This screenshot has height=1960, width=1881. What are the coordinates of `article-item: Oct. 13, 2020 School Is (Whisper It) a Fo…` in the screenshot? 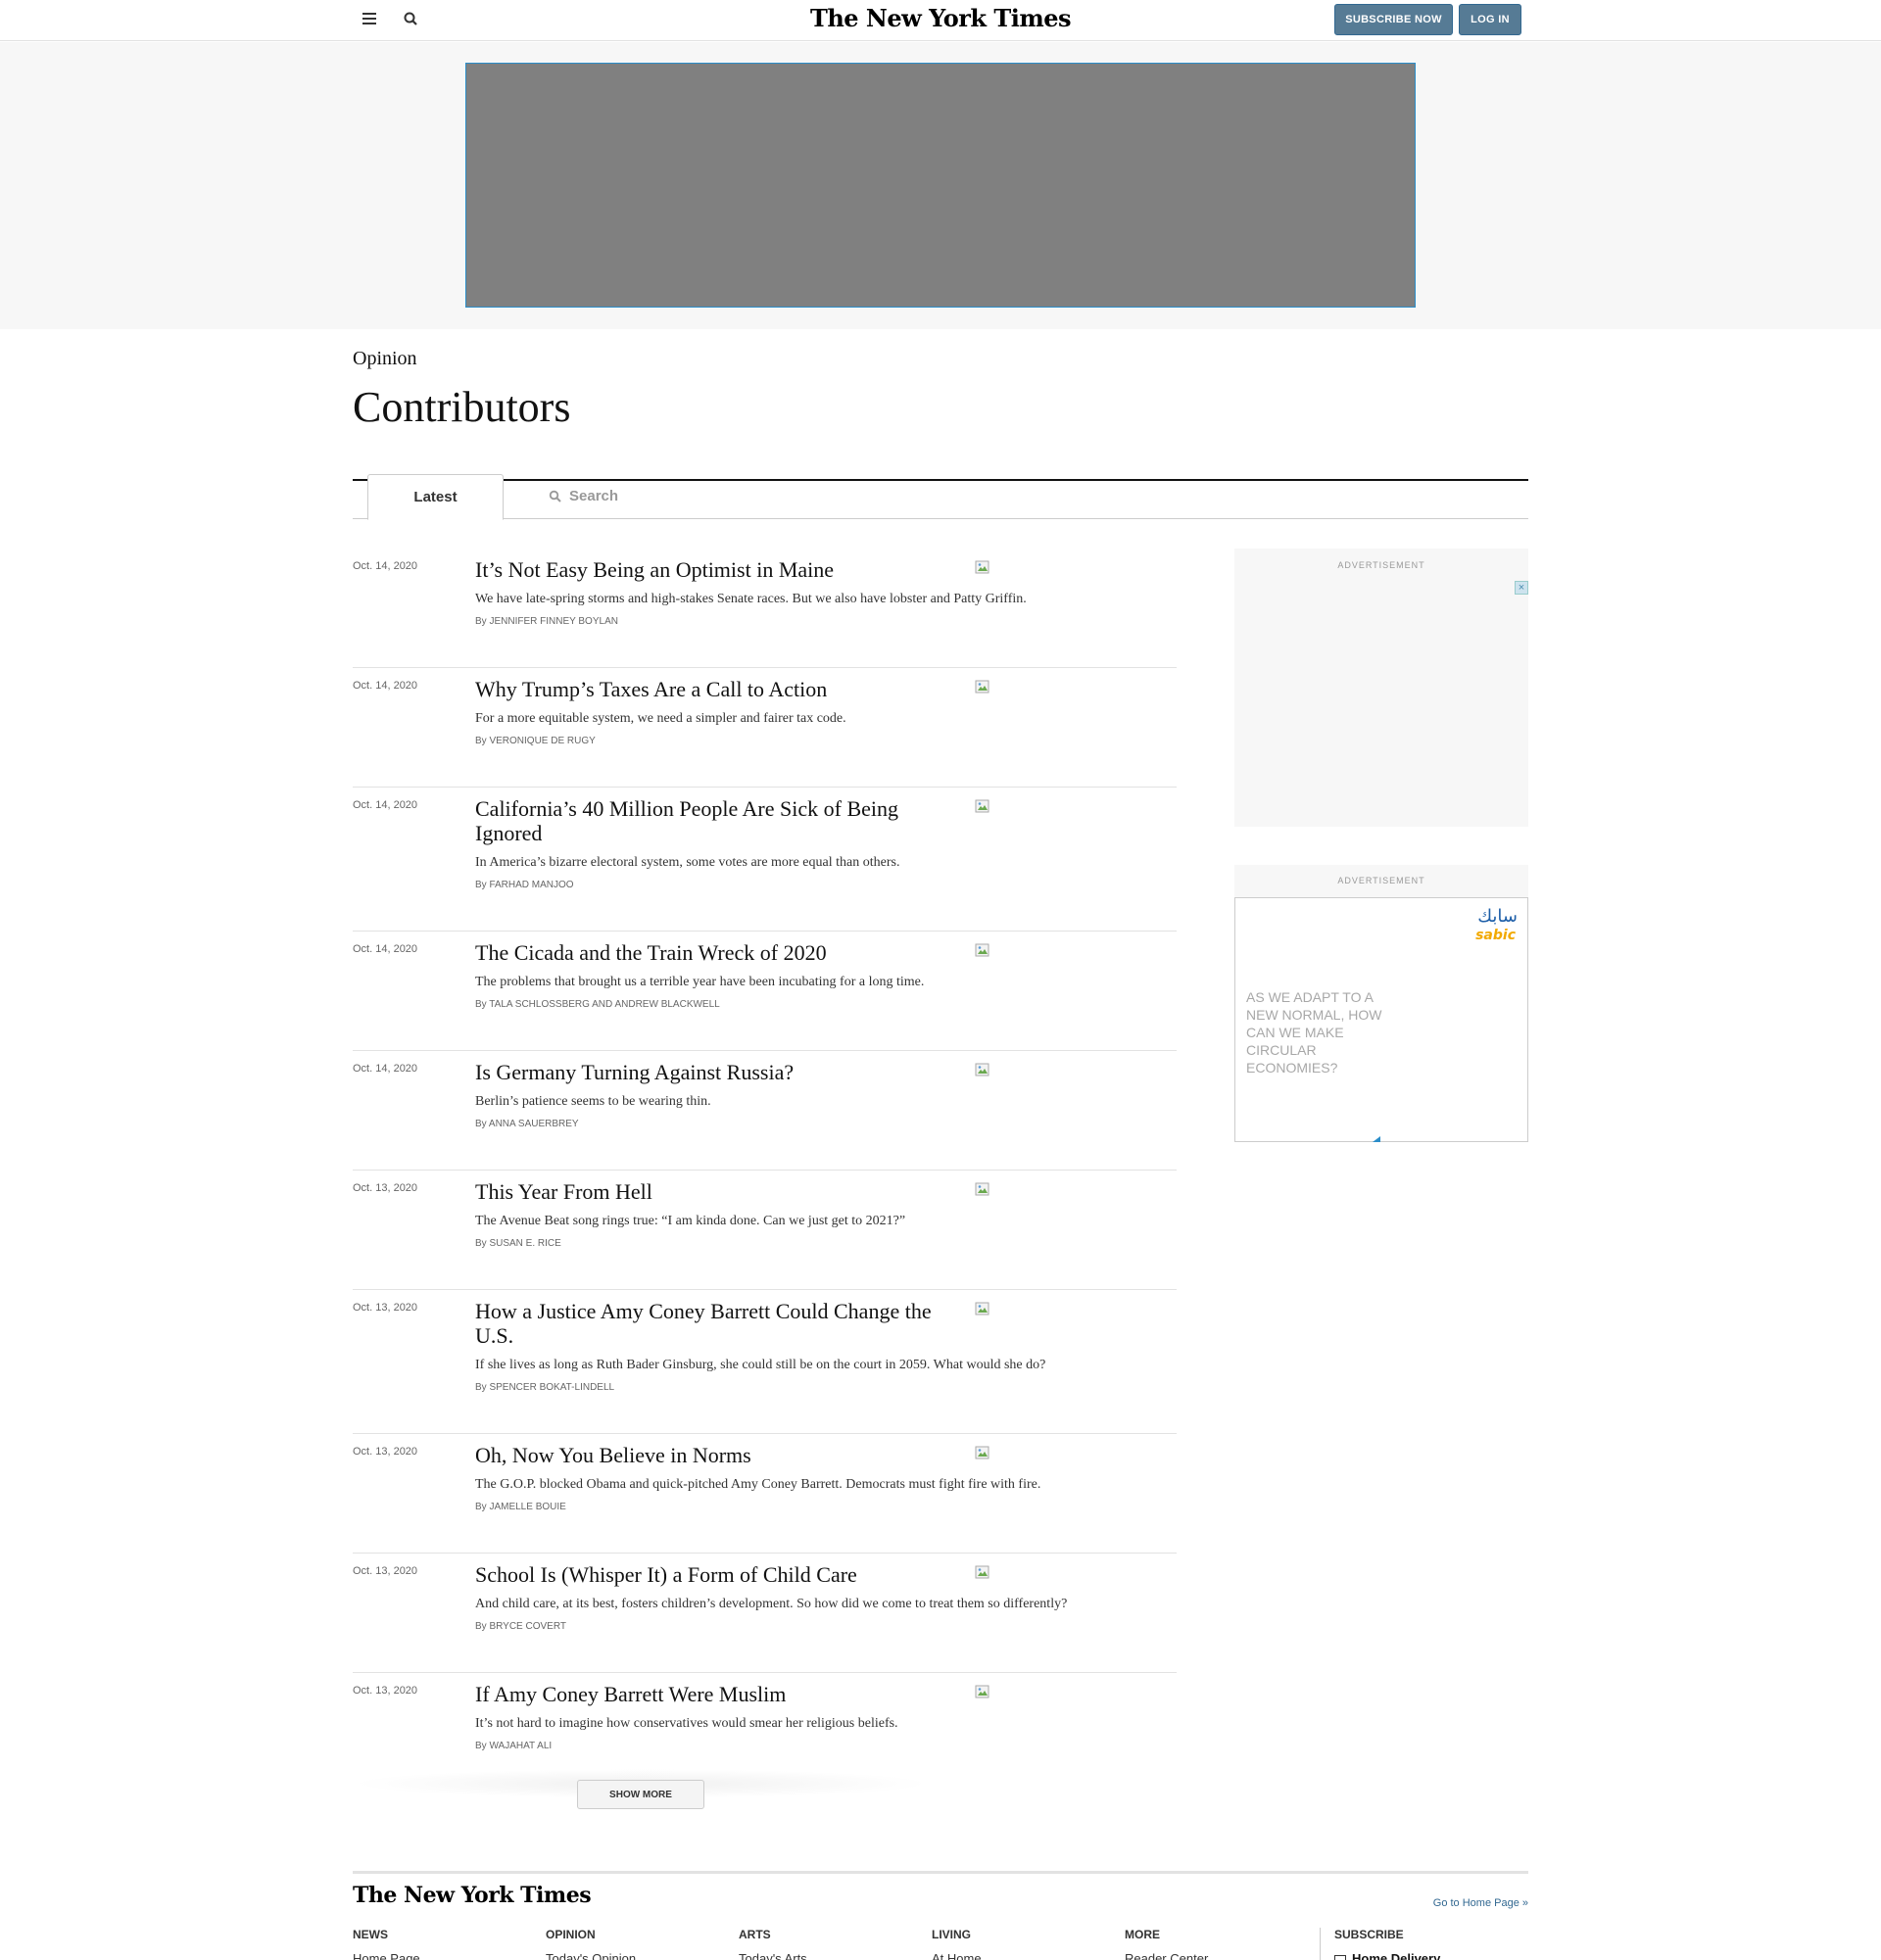 It's located at (765, 1614).